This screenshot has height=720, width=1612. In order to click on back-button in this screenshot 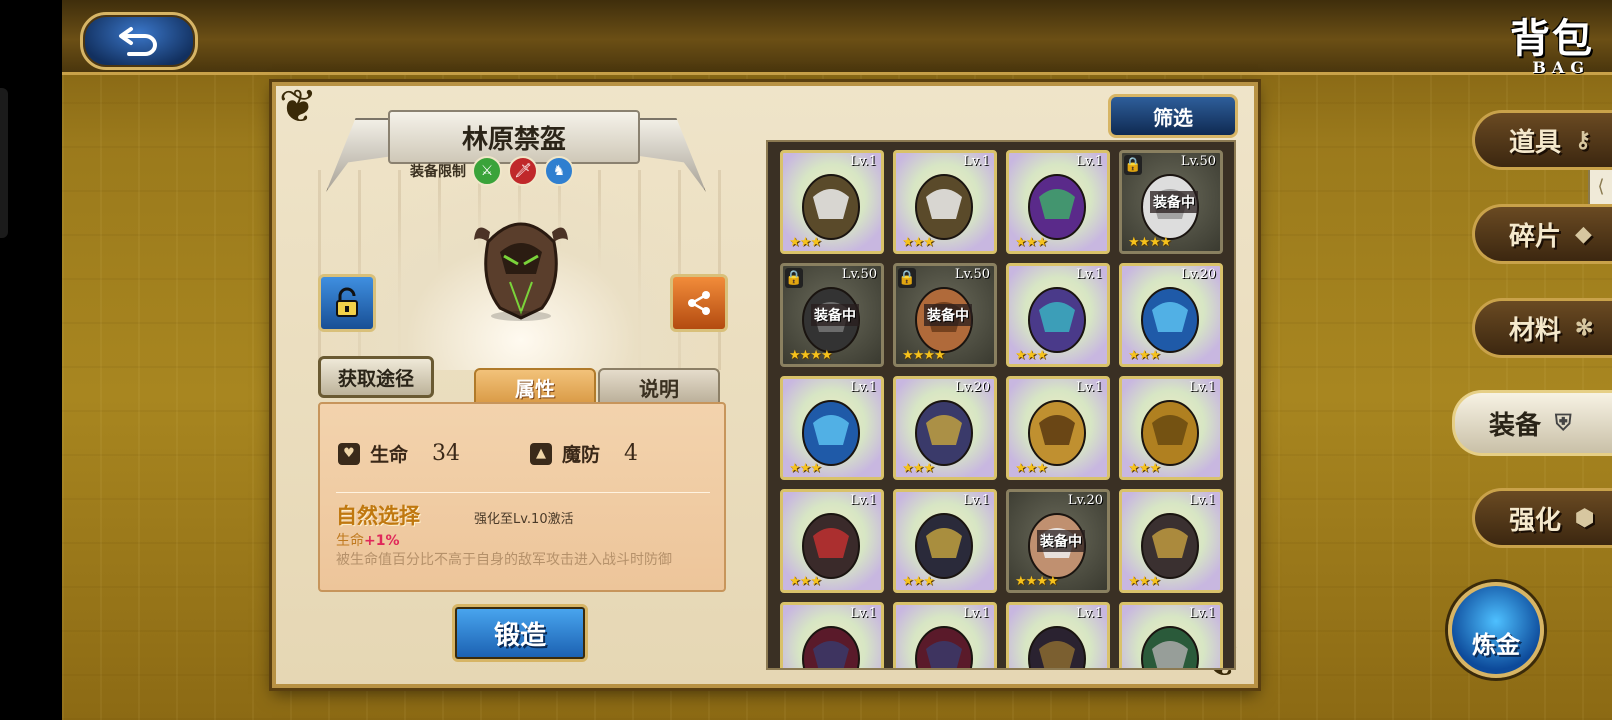, I will do `click(139, 41)`.